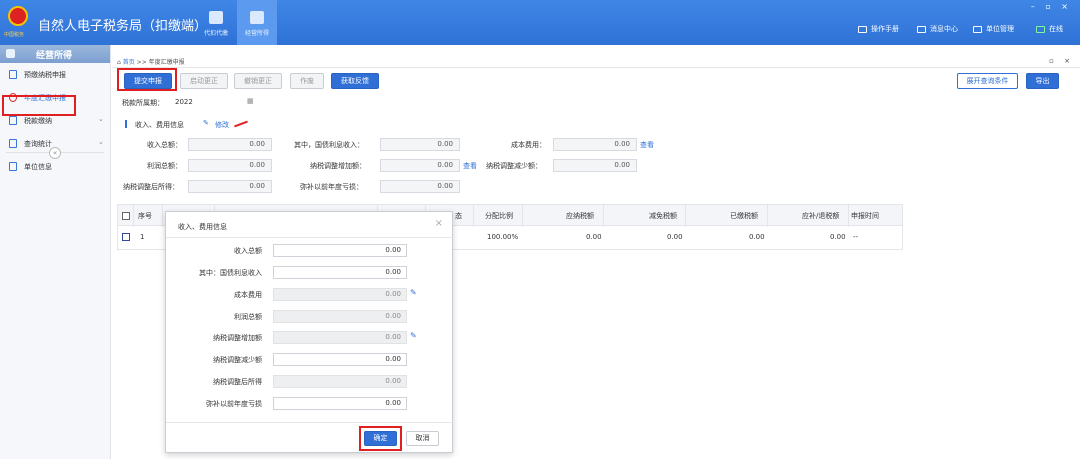  What do you see at coordinates (865, 216) in the screenshot?
I see `col-time: 申报时间` at bounding box center [865, 216].